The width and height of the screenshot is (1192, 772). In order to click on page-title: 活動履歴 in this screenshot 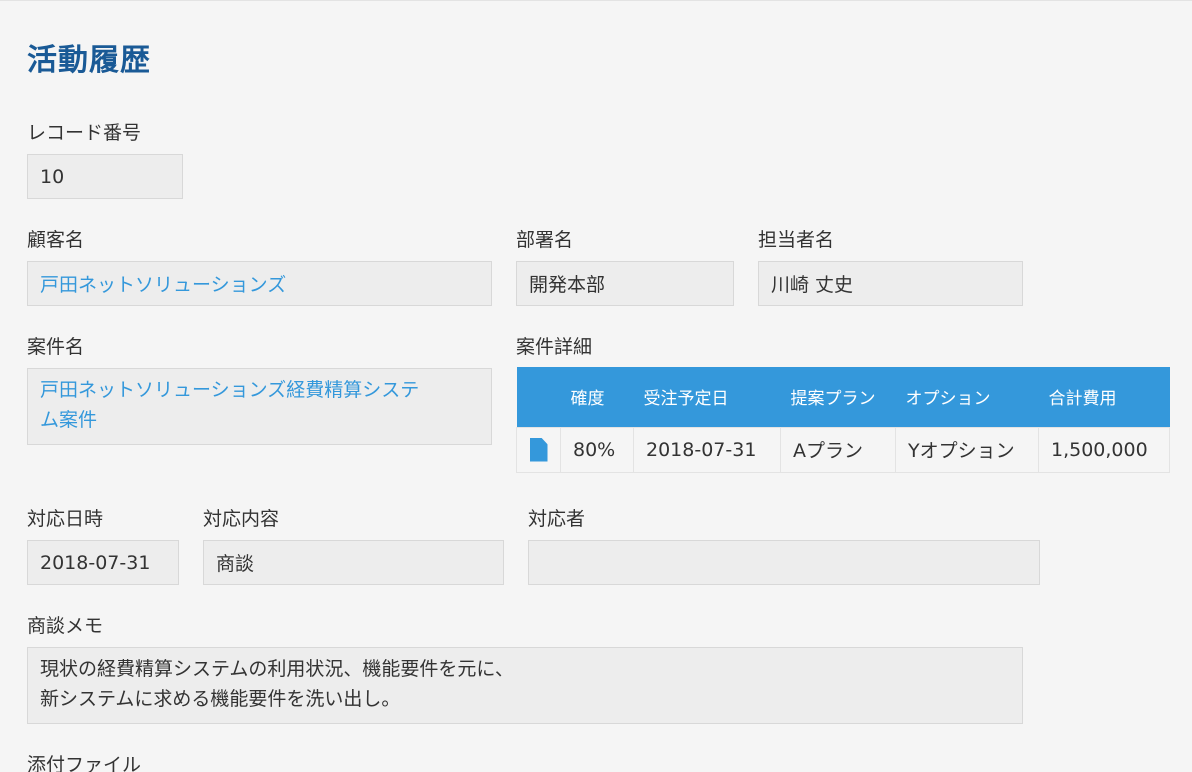, I will do `click(89, 60)`.